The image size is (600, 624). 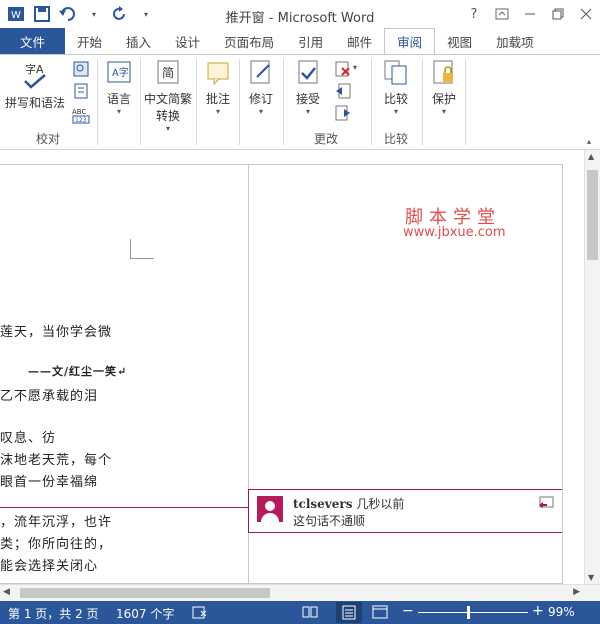 I want to click on word-count: 1607 个字, so click(x=145, y=613).